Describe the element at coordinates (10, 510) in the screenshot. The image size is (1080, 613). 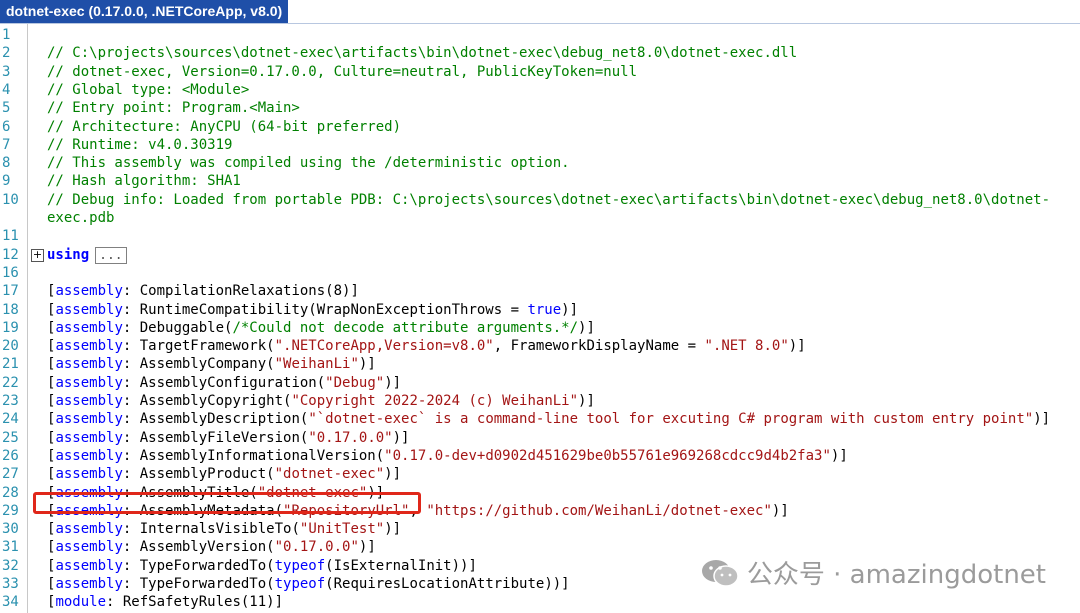
I see `line-number: 29` at that location.